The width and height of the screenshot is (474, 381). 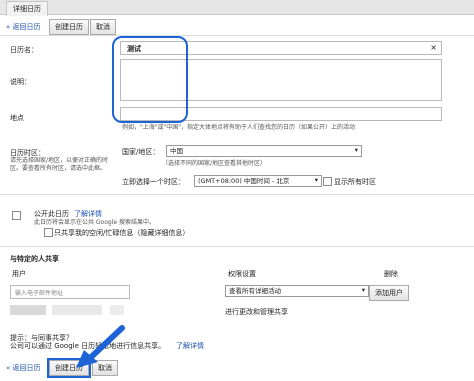 I want to click on public-calendar-checkbox, so click(x=16, y=215).